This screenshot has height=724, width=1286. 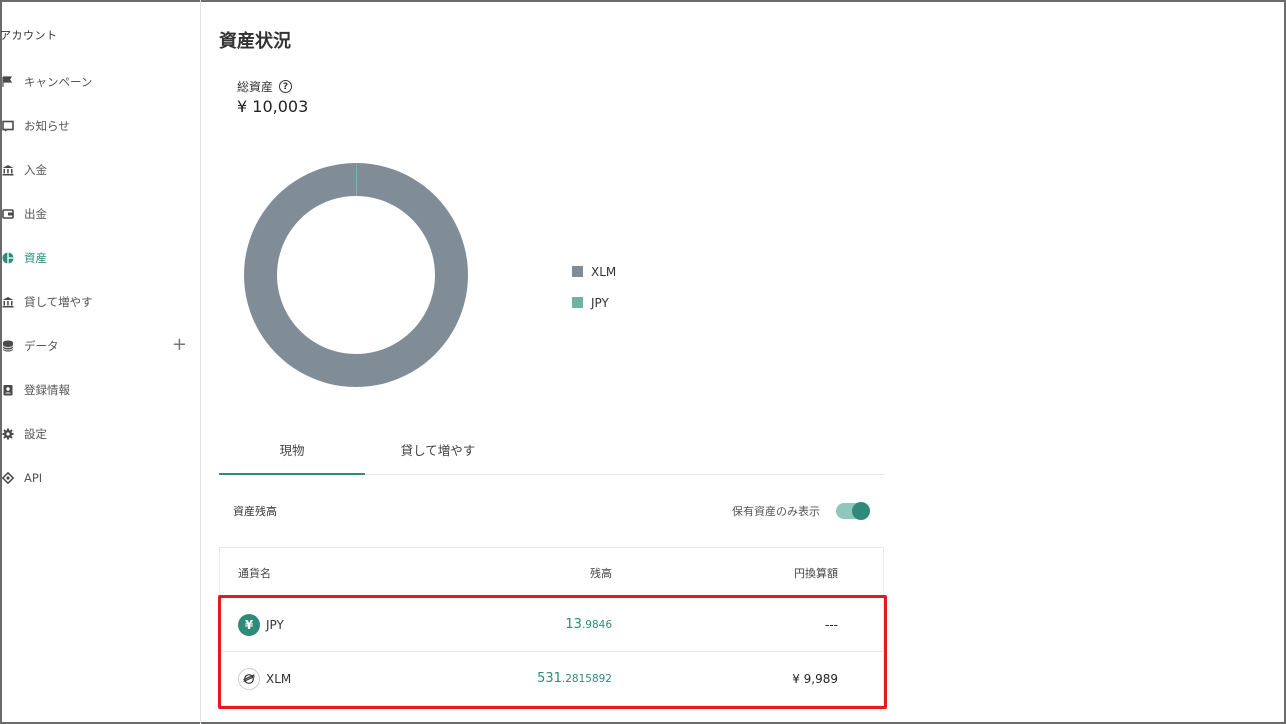 I want to click on sidebar-item-data: データ +, so click(x=100, y=346).